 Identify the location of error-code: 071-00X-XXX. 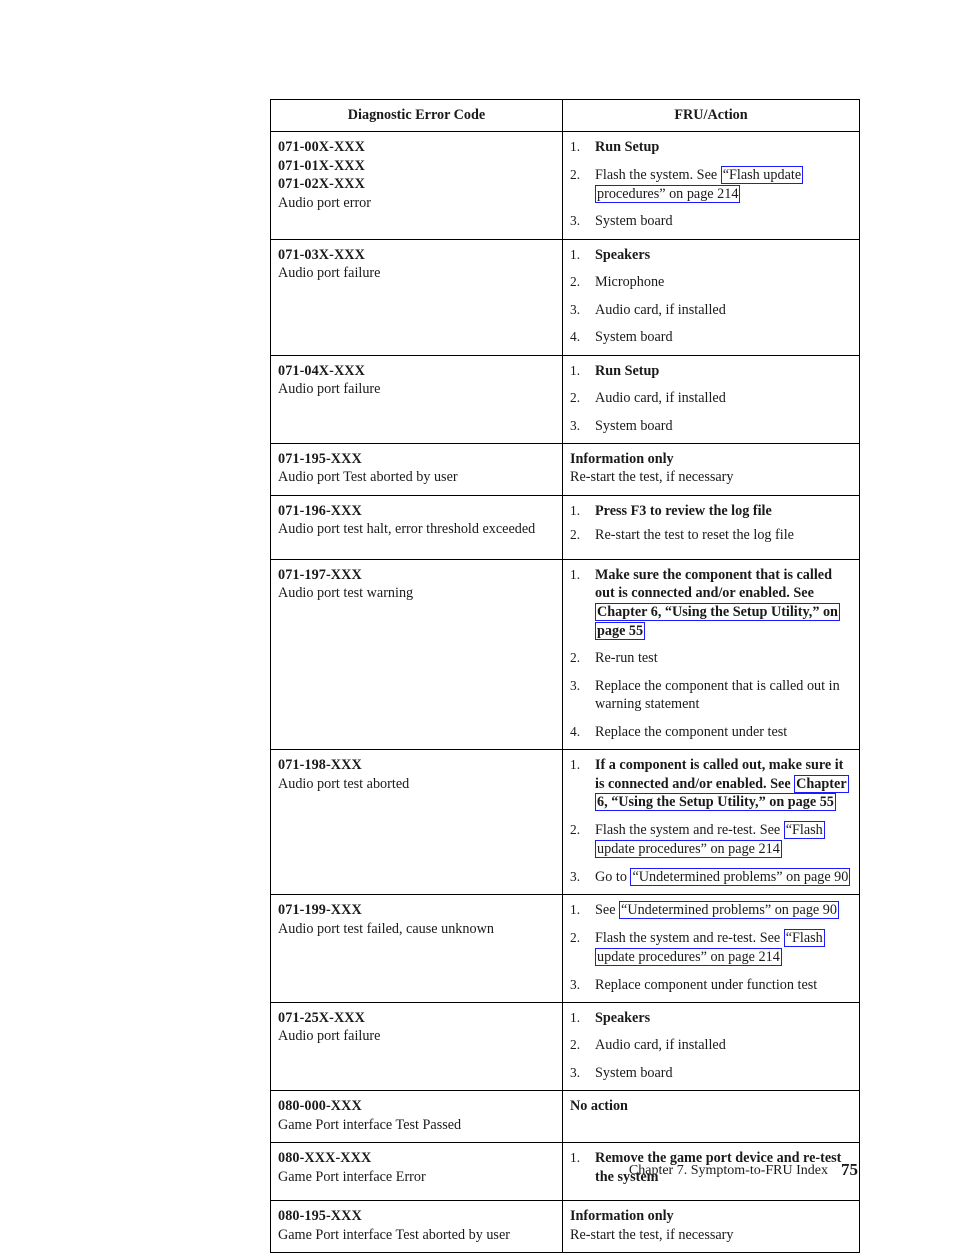
(322, 147).